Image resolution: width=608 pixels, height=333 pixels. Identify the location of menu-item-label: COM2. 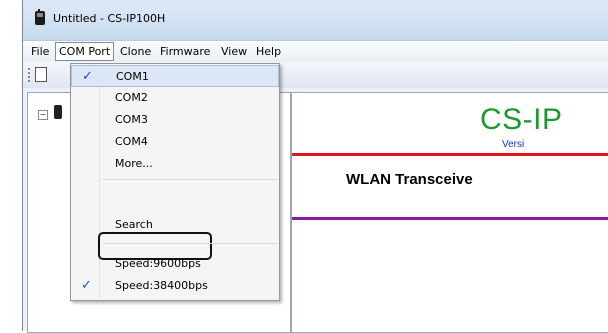
(131, 97).